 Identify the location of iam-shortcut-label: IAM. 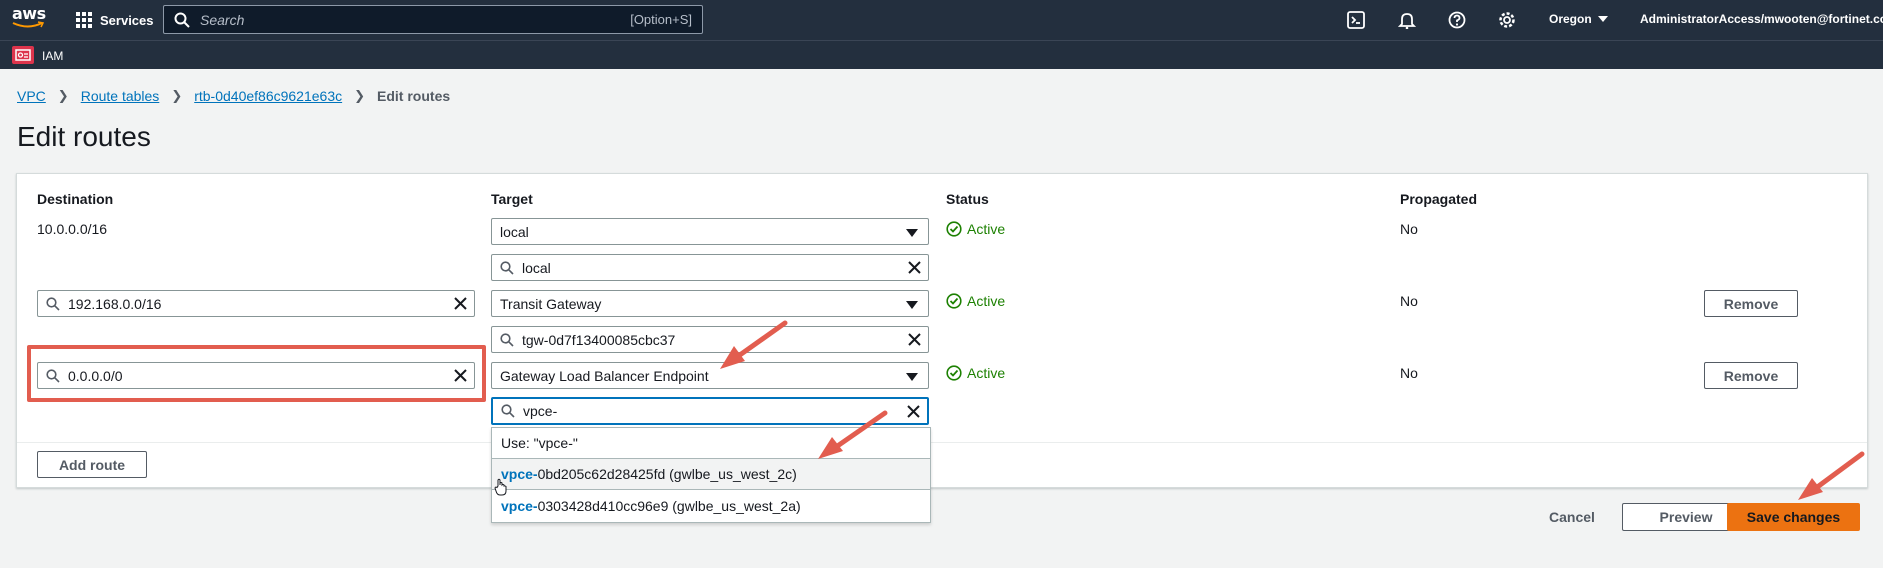
(52, 56).